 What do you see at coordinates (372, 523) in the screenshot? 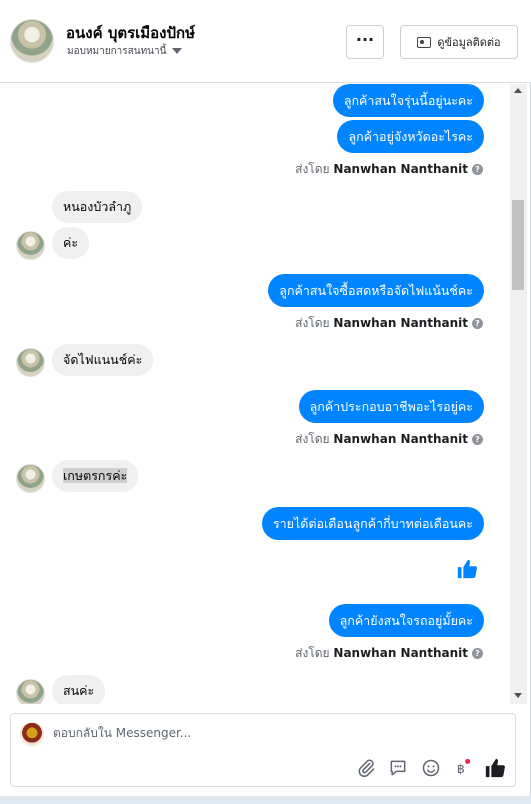
I see `message-outgoing: รายได้ต่อเดือนลูกค้ากี่บาทต่อเดือนคะ` at bounding box center [372, 523].